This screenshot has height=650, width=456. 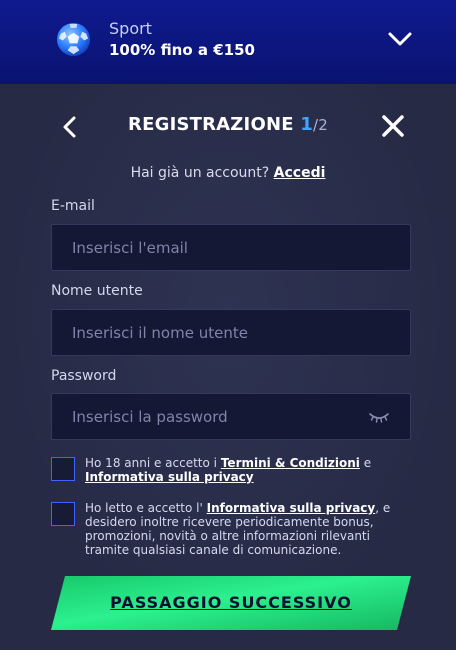 What do you see at coordinates (63, 514) in the screenshot?
I see `marketing-checkbox` at bounding box center [63, 514].